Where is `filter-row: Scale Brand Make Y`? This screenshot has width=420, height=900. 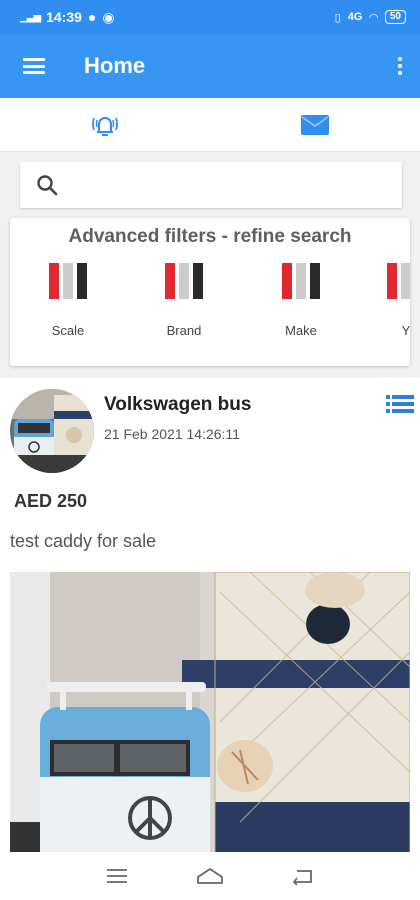
filter-row: Scale Brand Make Y is located at coordinates (210, 306).